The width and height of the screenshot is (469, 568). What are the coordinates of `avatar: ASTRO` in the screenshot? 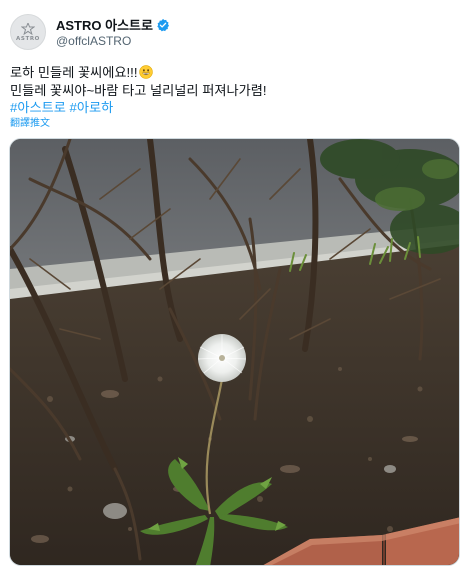 It's located at (28, 32).